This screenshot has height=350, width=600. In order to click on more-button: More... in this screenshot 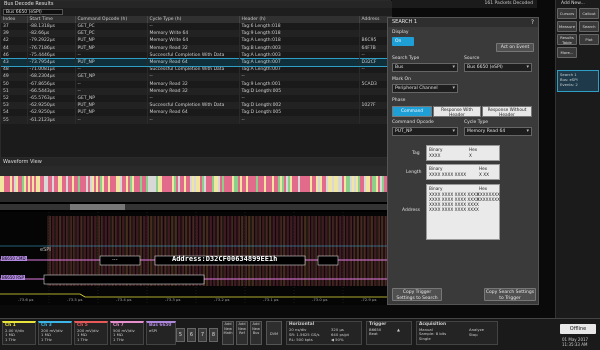, I will do `click(567, 52)`.